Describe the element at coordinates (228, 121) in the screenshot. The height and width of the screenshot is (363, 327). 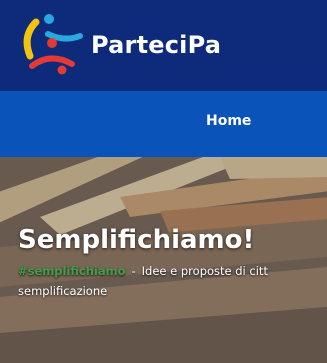
I see `nav-item-home: Home` at that location.